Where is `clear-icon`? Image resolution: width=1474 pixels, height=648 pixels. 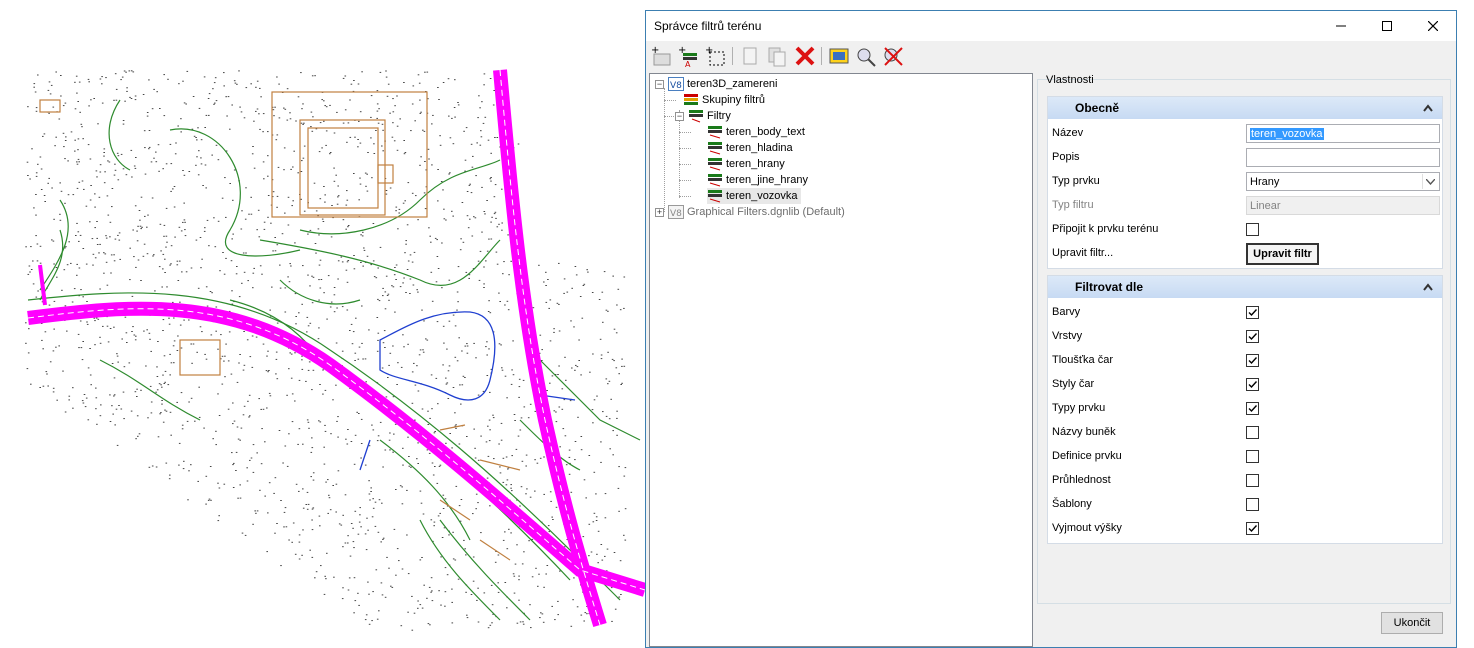
clear-icon is located at coordinates (893, 56).